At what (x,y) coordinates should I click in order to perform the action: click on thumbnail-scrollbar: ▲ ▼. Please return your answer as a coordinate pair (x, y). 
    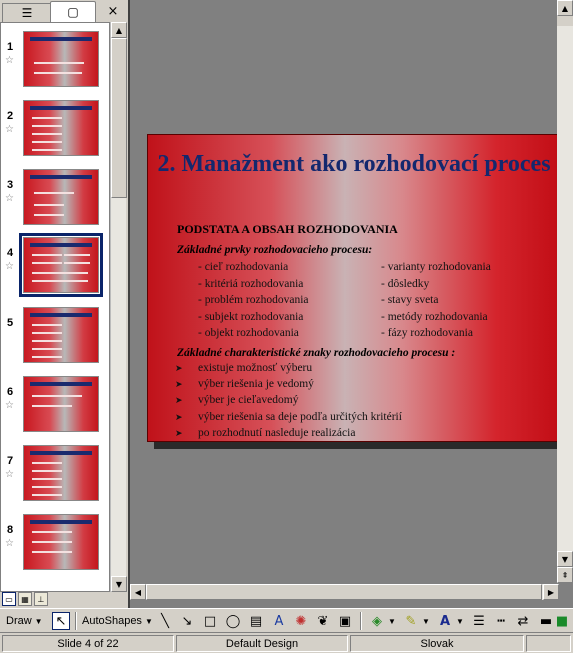
    Looking at the image, I should click on (118, 307).